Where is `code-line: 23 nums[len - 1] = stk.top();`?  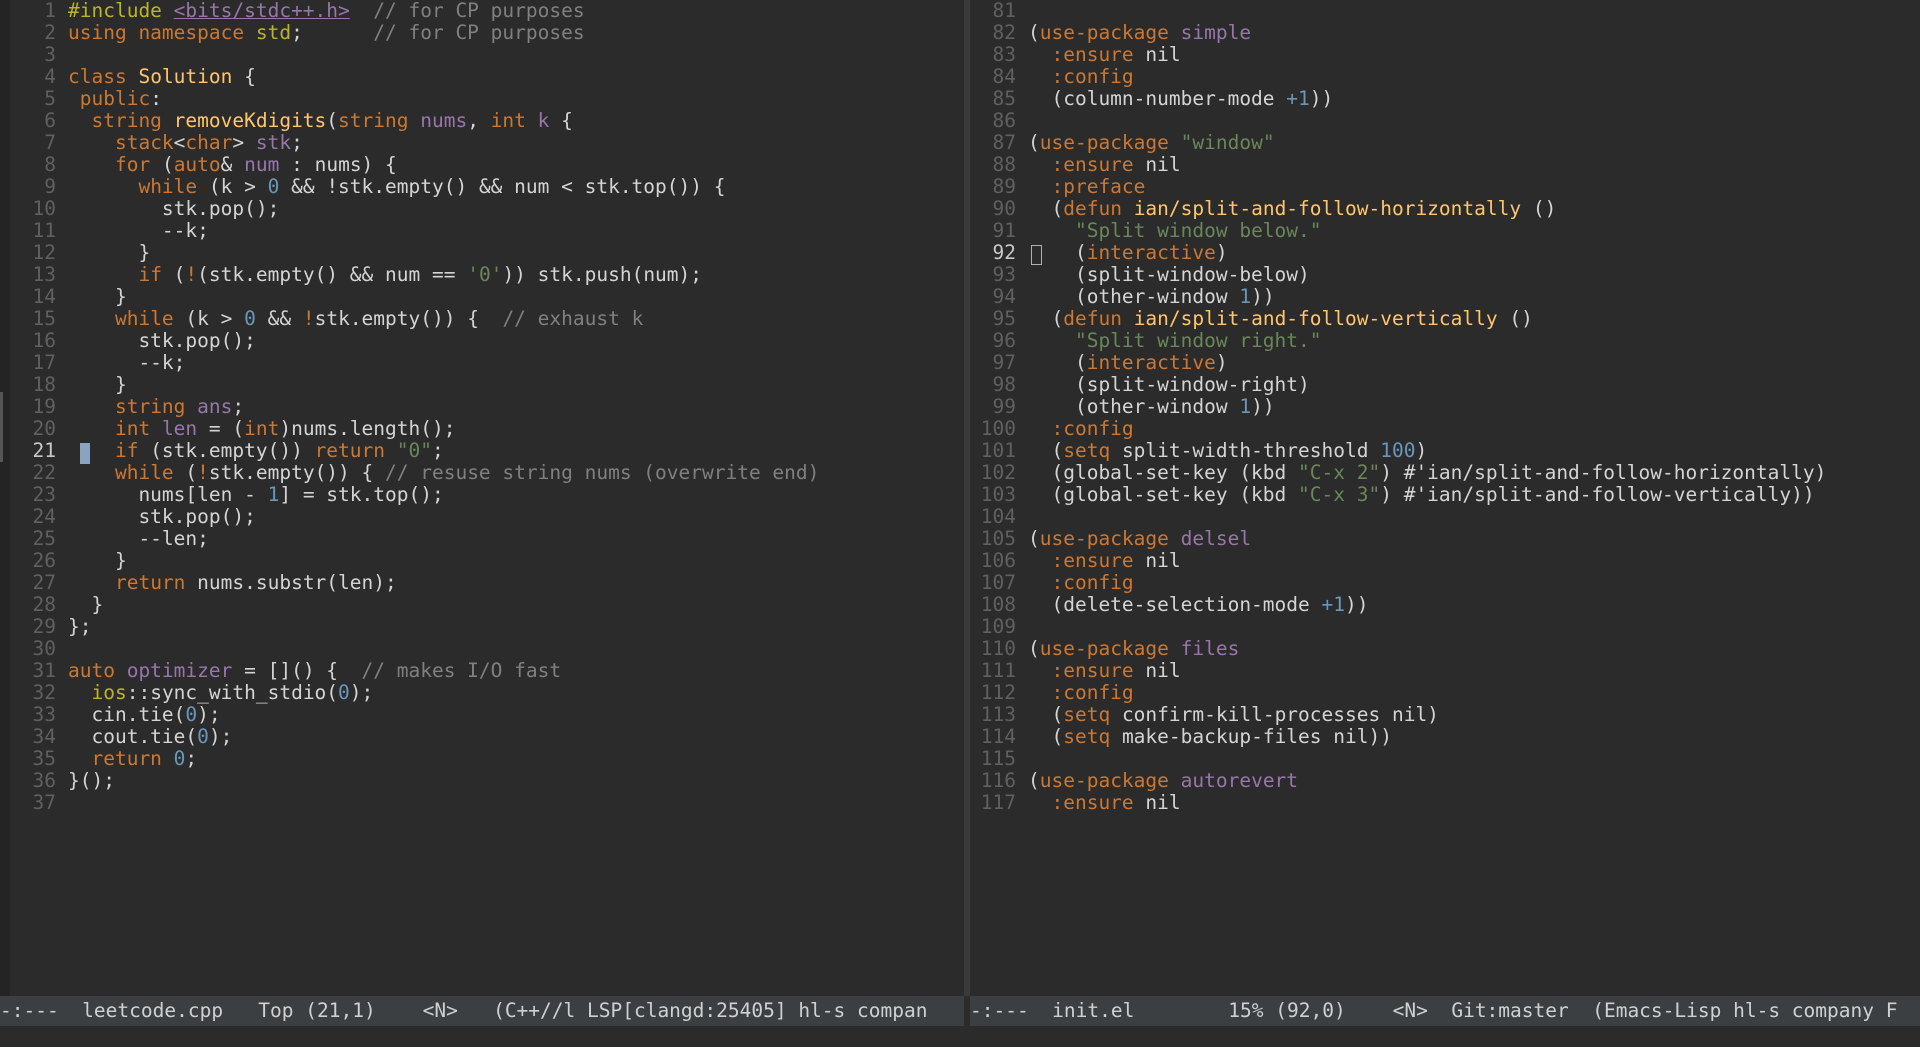
code-line: 23 nums[len - 1] = stk.top(); is located at coordinates (482, 495).